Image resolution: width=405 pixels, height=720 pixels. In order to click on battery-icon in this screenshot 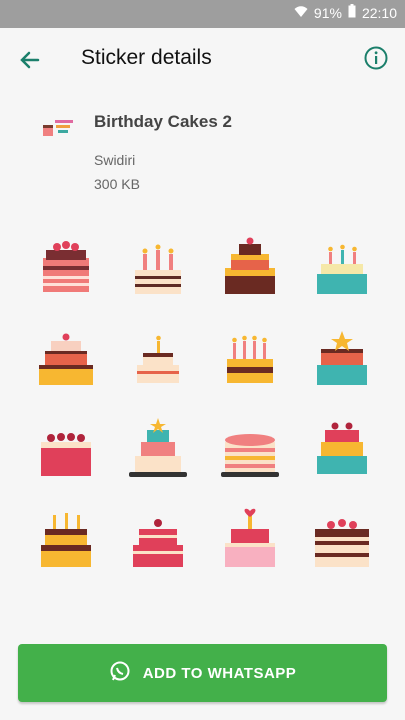, I will do `click(352, 12)`.